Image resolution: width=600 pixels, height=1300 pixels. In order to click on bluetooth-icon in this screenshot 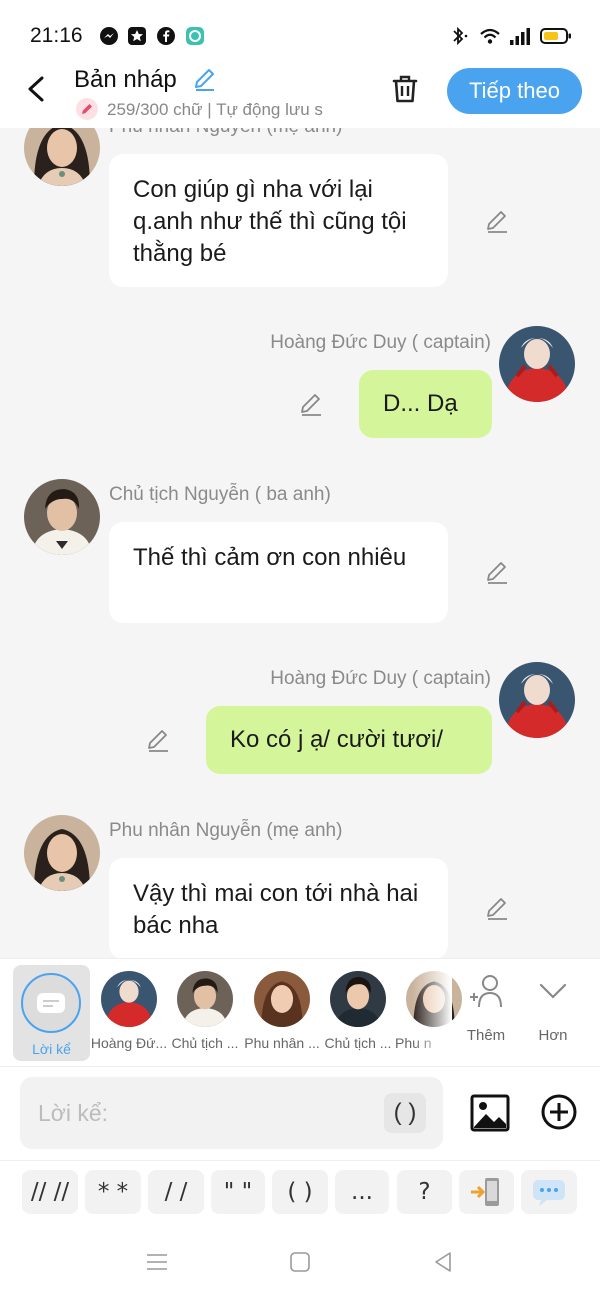, I will do `click(460, 36)`.